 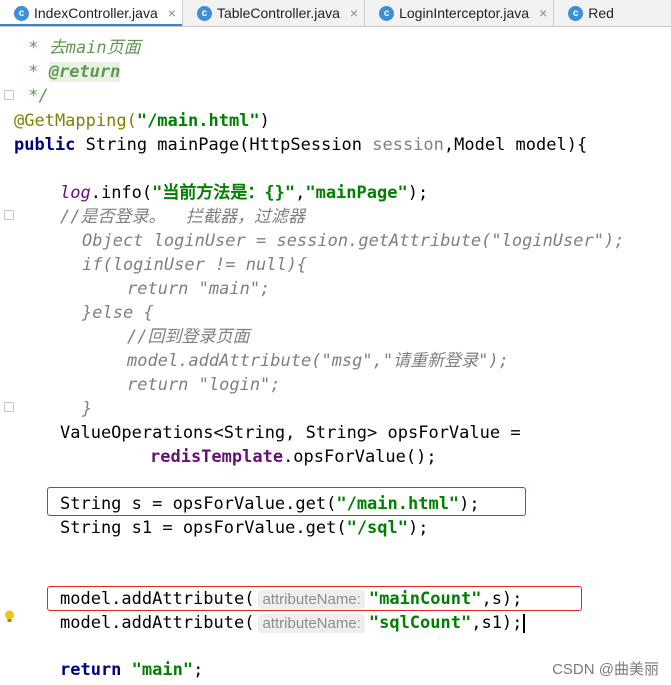 What do you see at coordinates (464, 13) in the screenshot?
I see `tab-label: LoginInterceptor.java` at bounding box center [464, 13].